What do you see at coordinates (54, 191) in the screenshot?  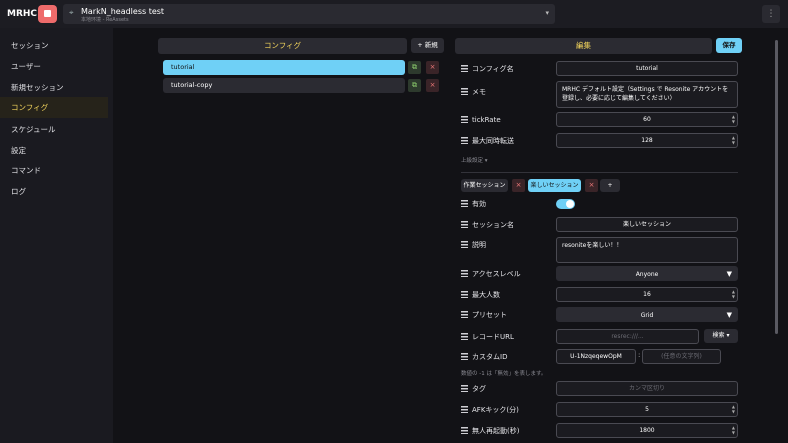 I see `sidebar-item-logs: ログ` at bounding box center [54, 191].